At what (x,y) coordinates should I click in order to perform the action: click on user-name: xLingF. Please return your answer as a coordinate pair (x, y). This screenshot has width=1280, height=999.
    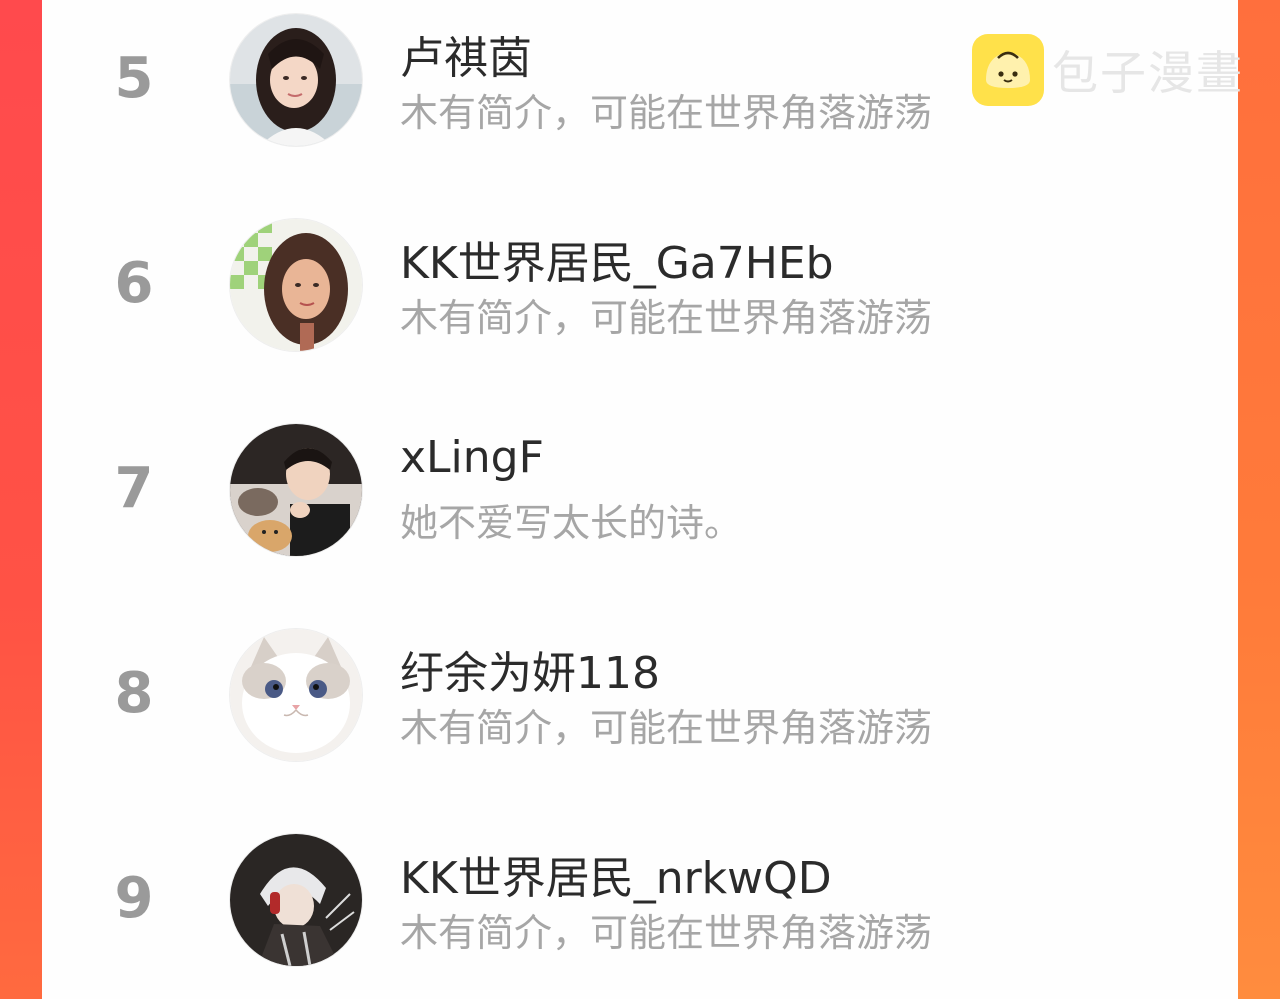
    Looking at the image, I should click on (472, 457).